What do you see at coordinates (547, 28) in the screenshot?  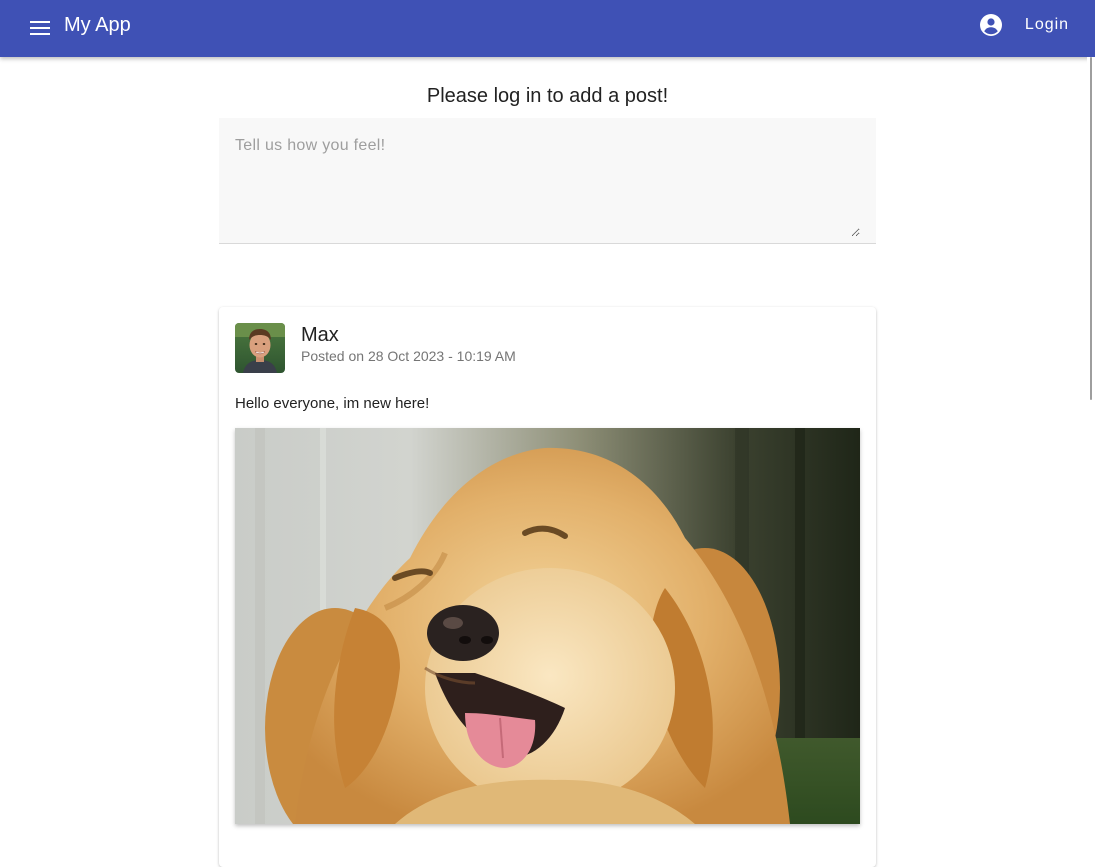 I see `app-toolbar: My App Login` at bounding box center [547, 28].